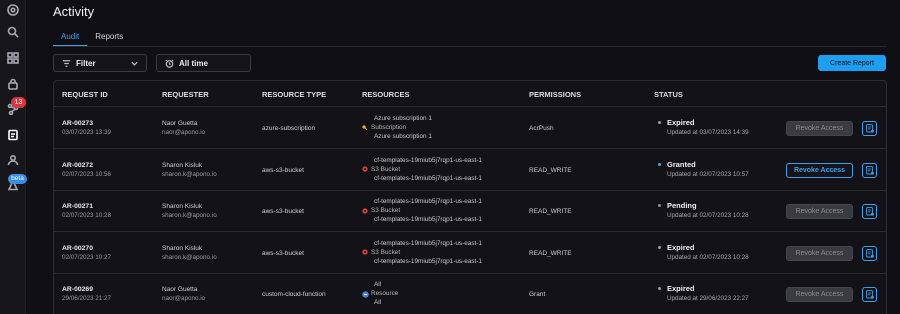  Describe the element at coordinates (470, 46) in the screenshot. I see `tabs-divider` at that location.